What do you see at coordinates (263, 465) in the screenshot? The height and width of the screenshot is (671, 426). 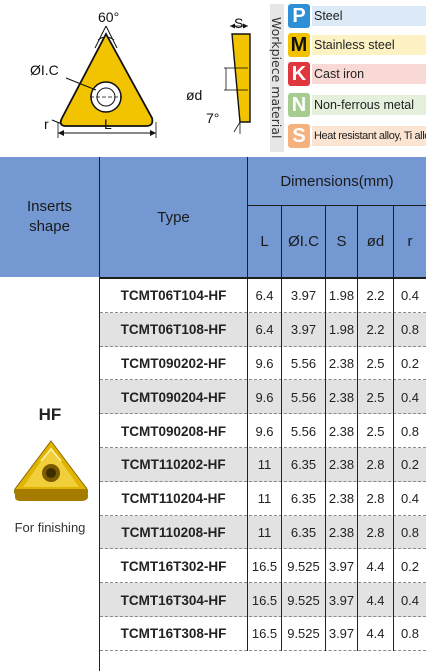 I see `table-row: TCMT110202-HF 11 6.35 2.38 2.8 0.2` at bounding box center [263, 465].